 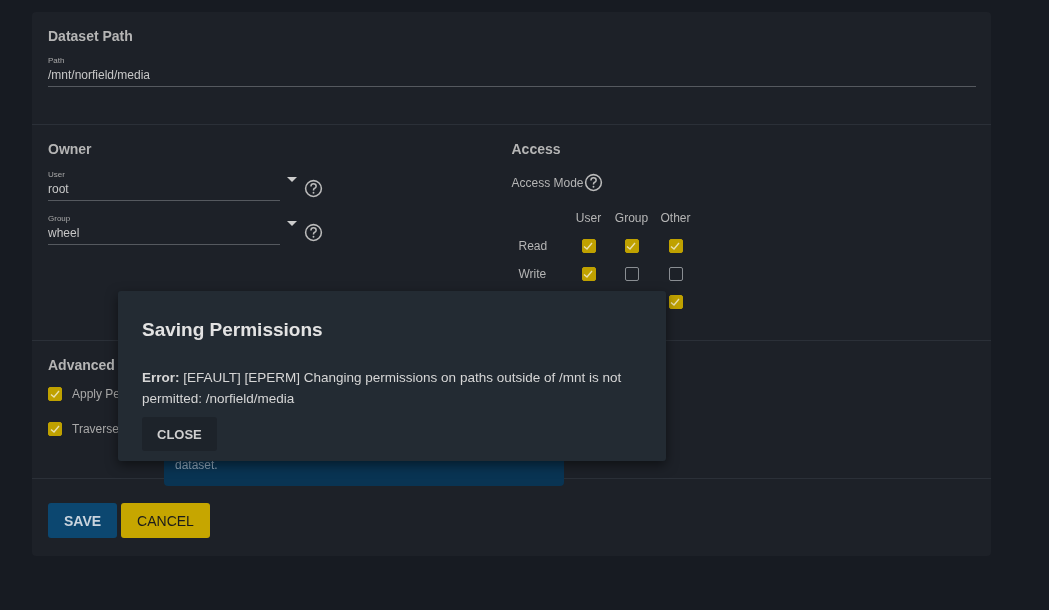 What do you see at coordinates (70, 149) in the screenshot?
I see `section-title: Owner` at bounding box center [70, 149].